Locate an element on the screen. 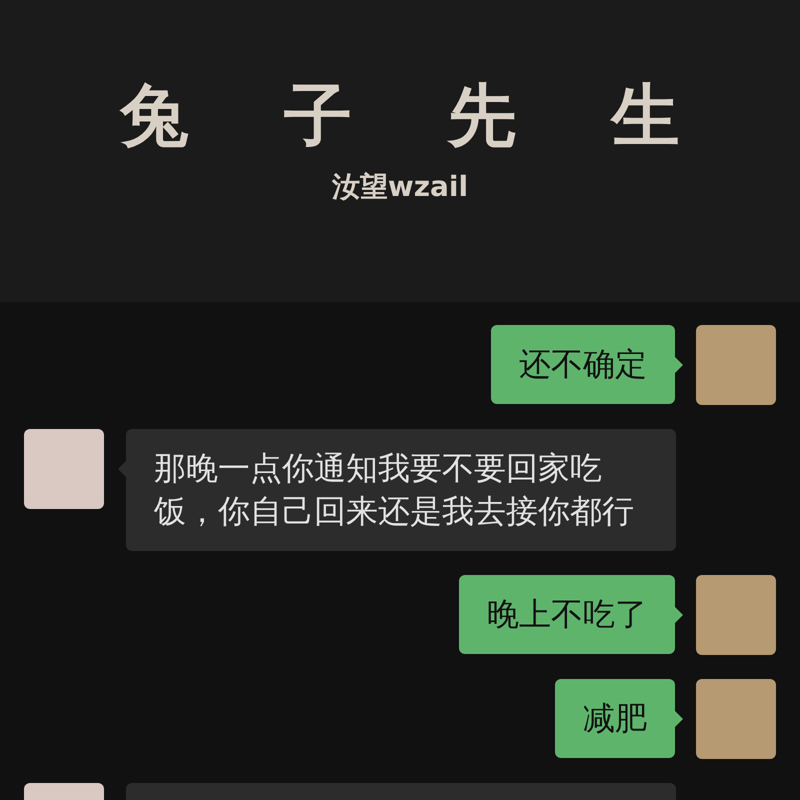 The image size is (800, 800). message-bubble: 还不确定 is located at coordinates (583, 364).